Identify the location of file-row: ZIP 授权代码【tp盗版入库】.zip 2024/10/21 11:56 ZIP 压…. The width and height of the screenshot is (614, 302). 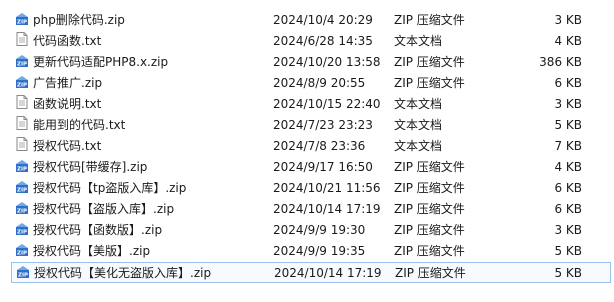
(311, 188).